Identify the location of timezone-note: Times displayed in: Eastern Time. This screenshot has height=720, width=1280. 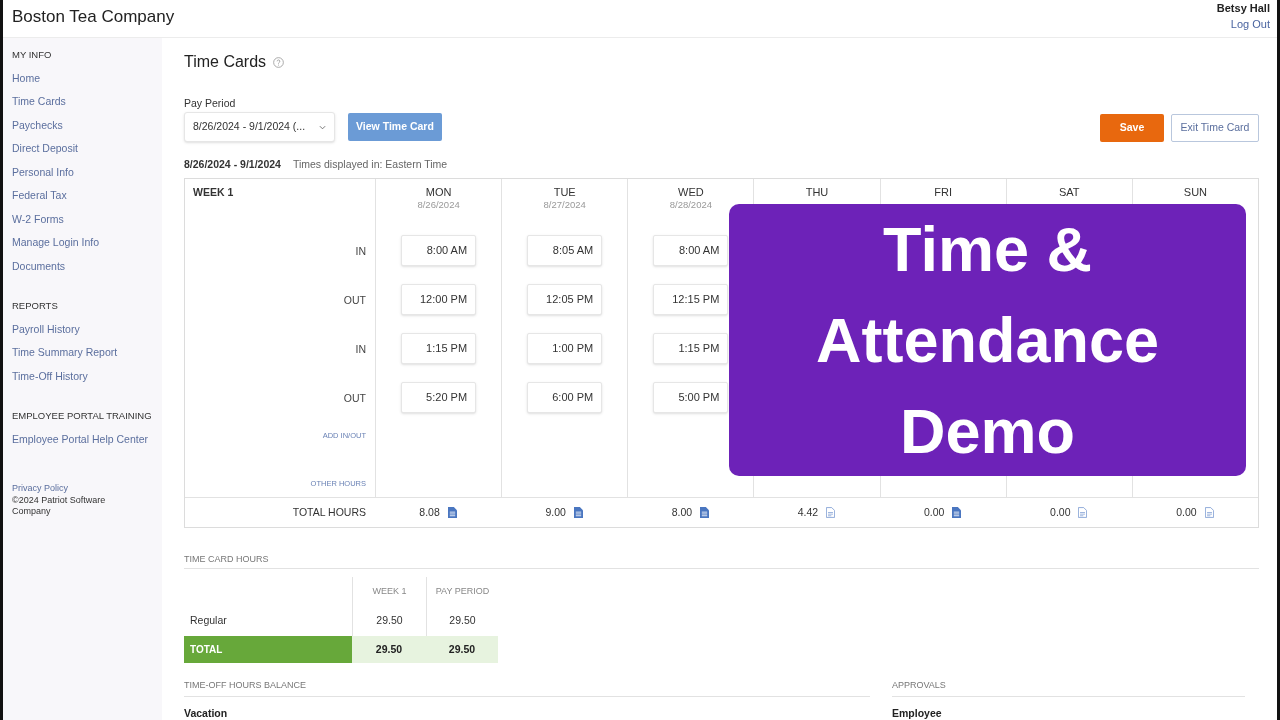
(370, 165).